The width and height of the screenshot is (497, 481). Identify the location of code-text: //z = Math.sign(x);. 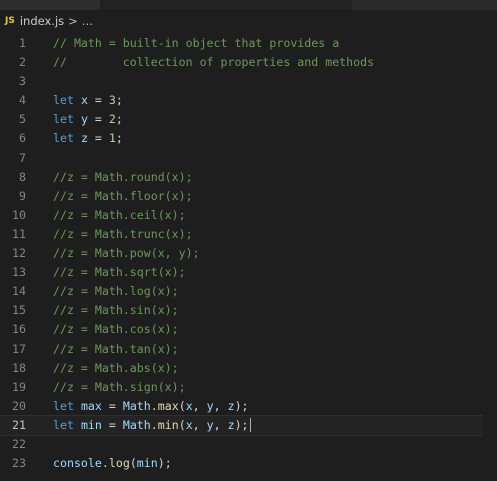
(119, 387).